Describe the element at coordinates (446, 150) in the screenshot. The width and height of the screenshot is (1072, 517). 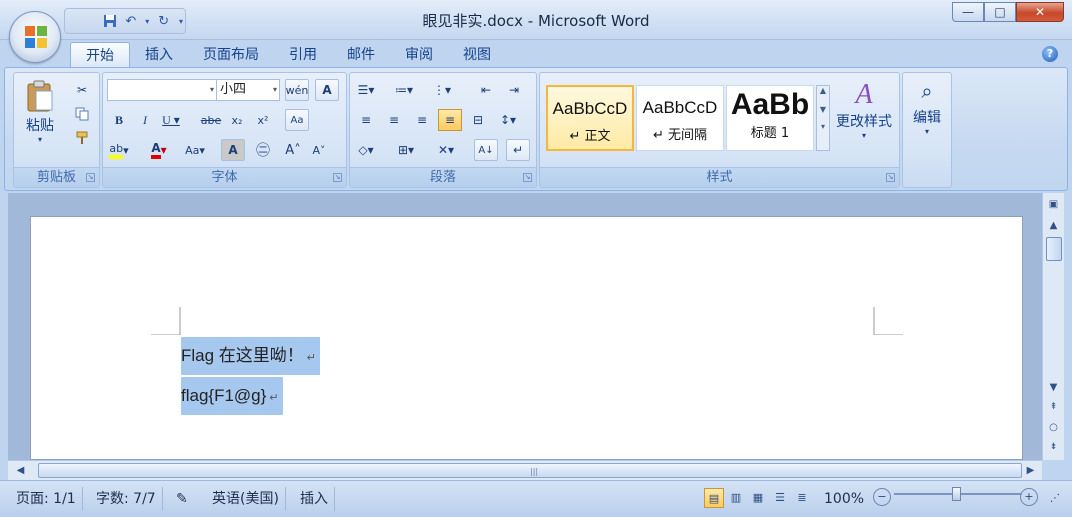
I see `chinese-layout-icon: ✕▾` at that location.